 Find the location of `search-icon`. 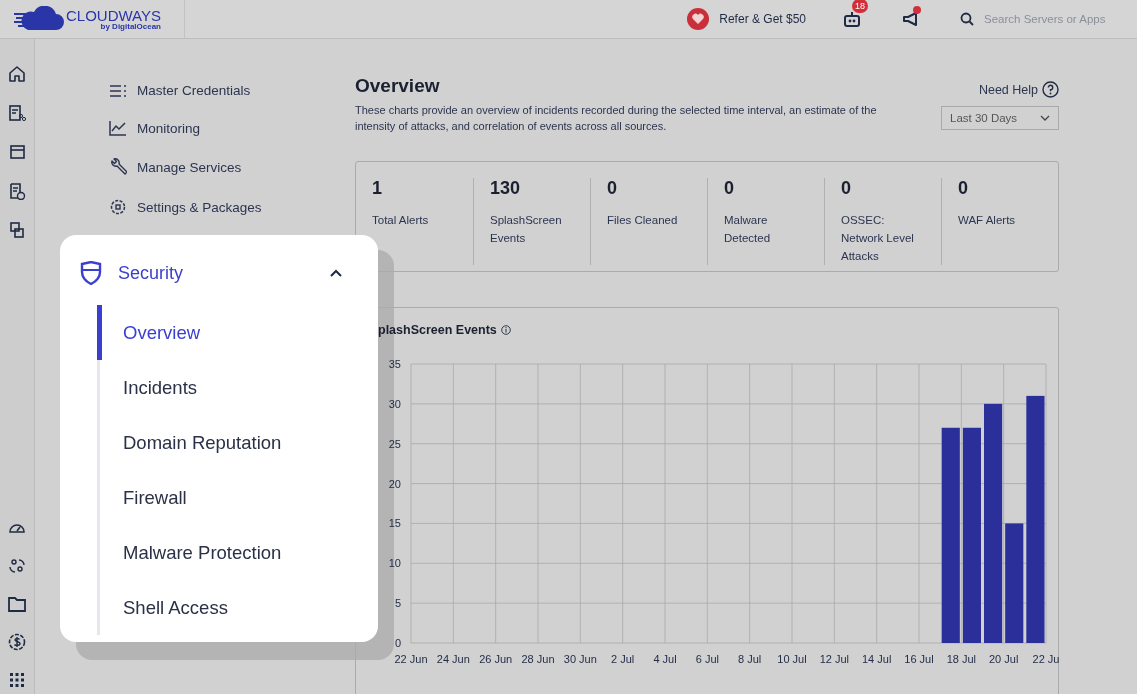

search-icon is located at coordinates (967, 19).